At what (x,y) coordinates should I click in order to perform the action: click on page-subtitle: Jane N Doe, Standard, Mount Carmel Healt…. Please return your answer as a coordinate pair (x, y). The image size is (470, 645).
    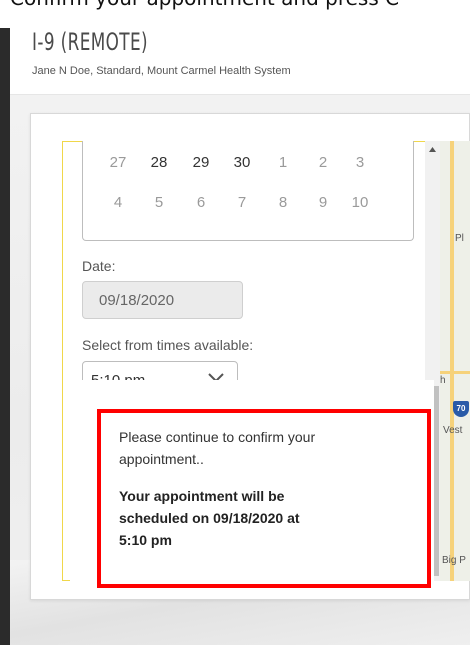
    Looking at the image, I should click on (161, 71).